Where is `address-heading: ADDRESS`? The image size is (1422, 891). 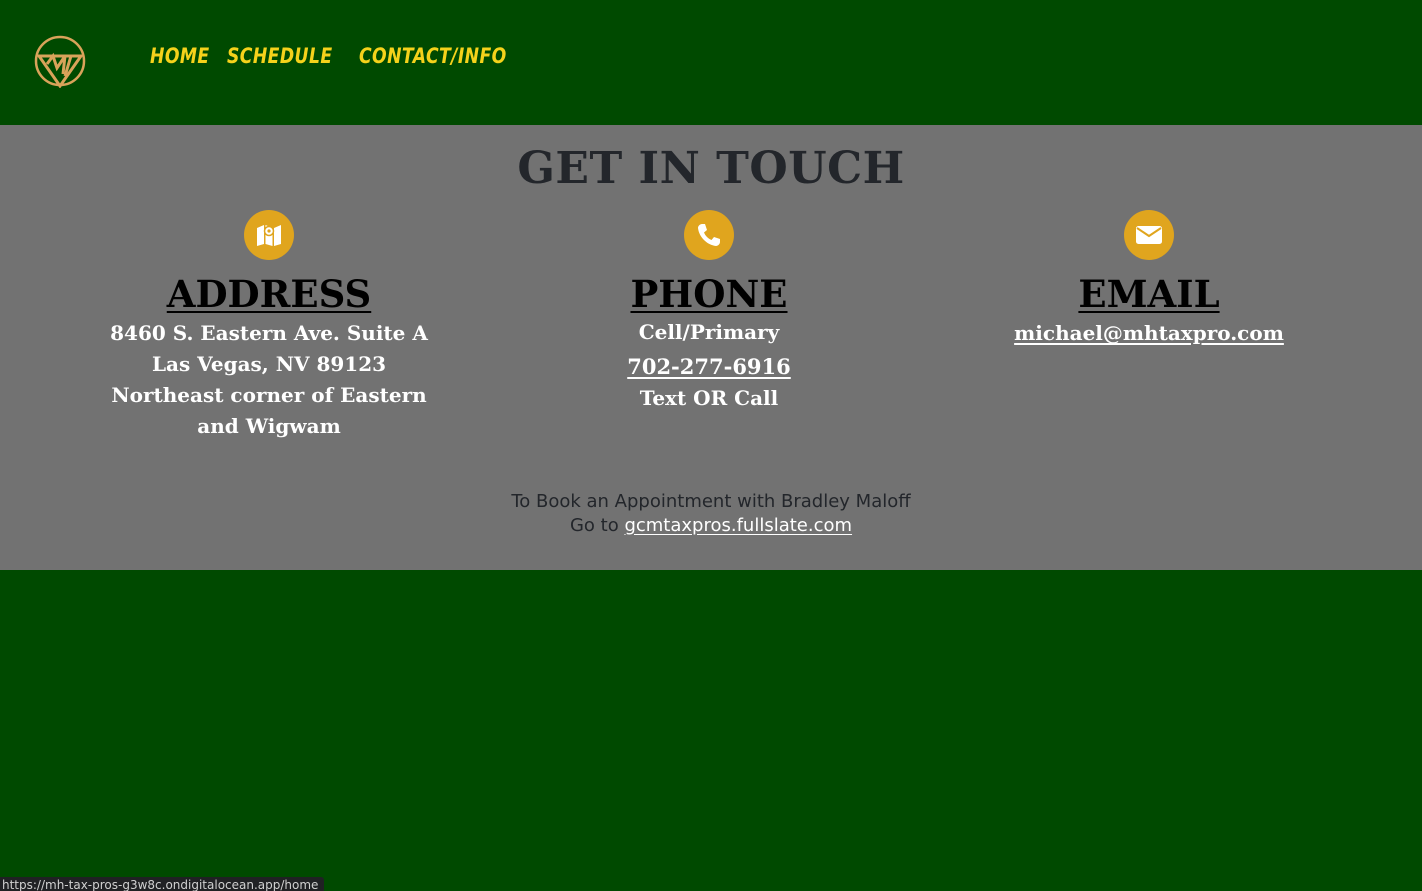 address-heading: ADDRESS is located at coordinates (269, 294).